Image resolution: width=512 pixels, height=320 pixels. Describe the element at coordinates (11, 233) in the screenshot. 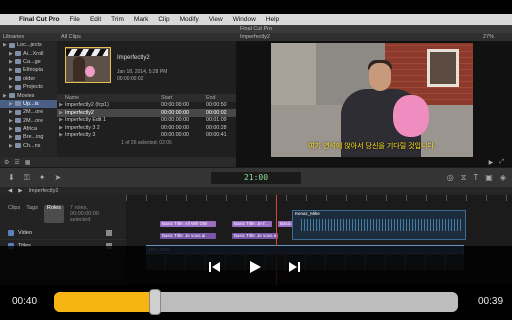

I see `checkbox-icon` at that location.